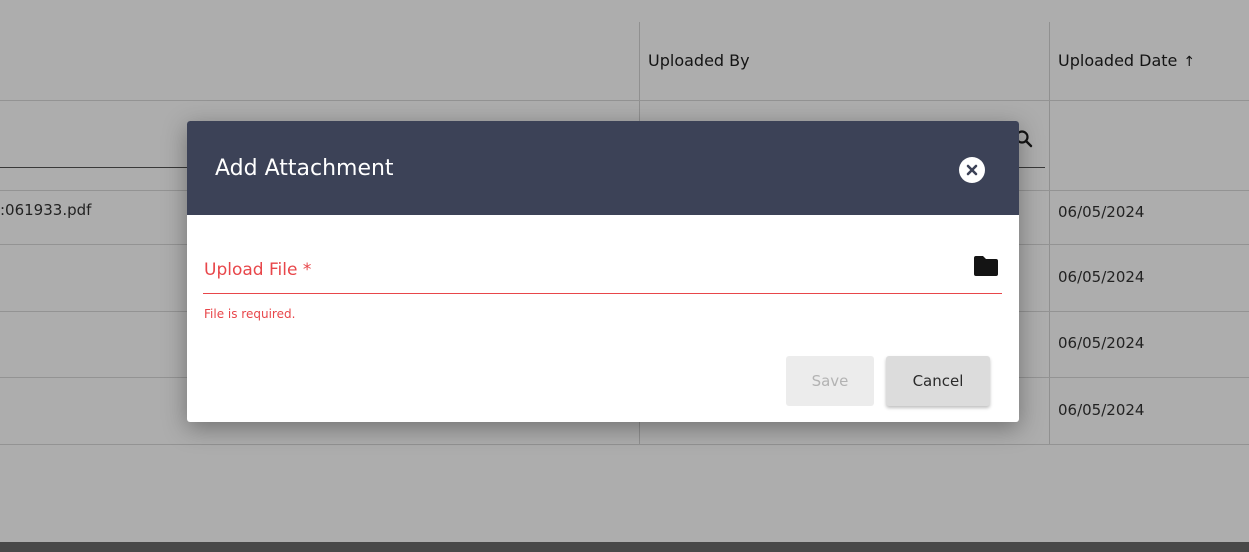 This screenshot has height=552, width=1249. What do you see at coordinates (830, 381) in the screenshot?
I see `save-button: Save` at bounding box center [830, 381].